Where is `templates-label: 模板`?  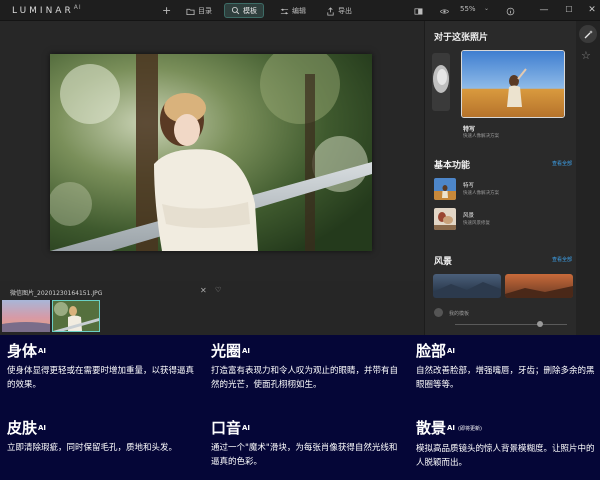 templates-label: 模板 is located at coordinates (250, 10).